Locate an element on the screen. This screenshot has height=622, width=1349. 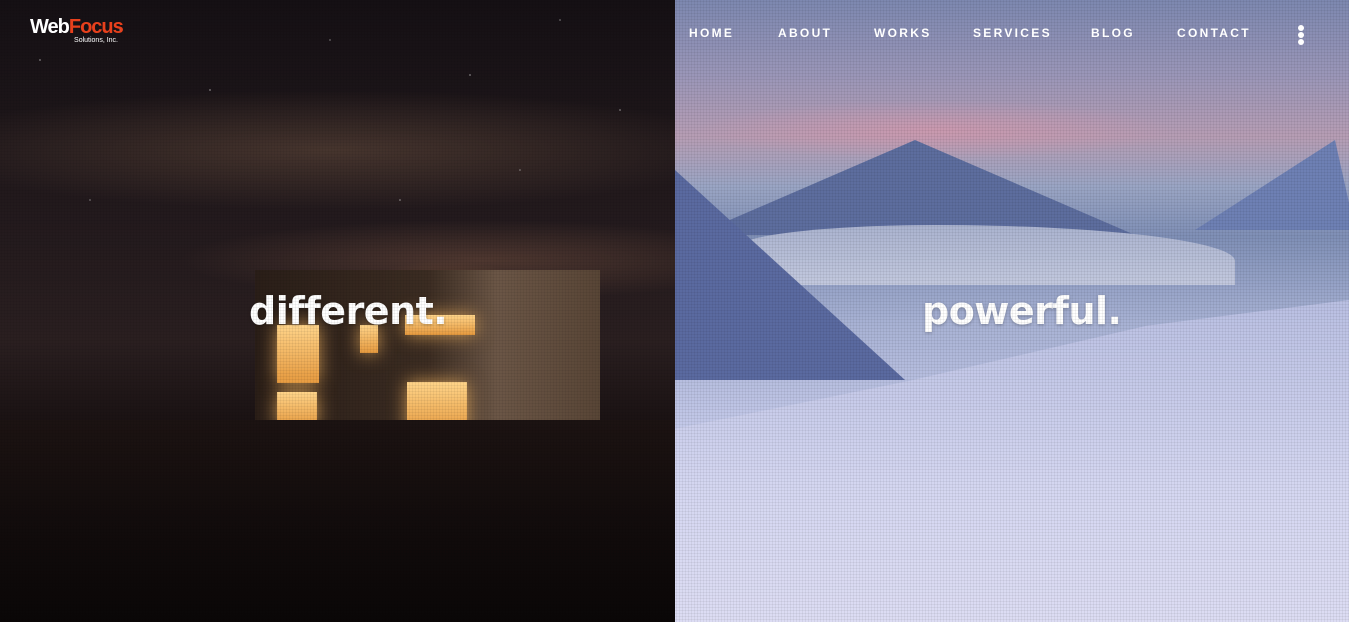
hero-right-headline: powerful. is located at coordinates (1022, 311).